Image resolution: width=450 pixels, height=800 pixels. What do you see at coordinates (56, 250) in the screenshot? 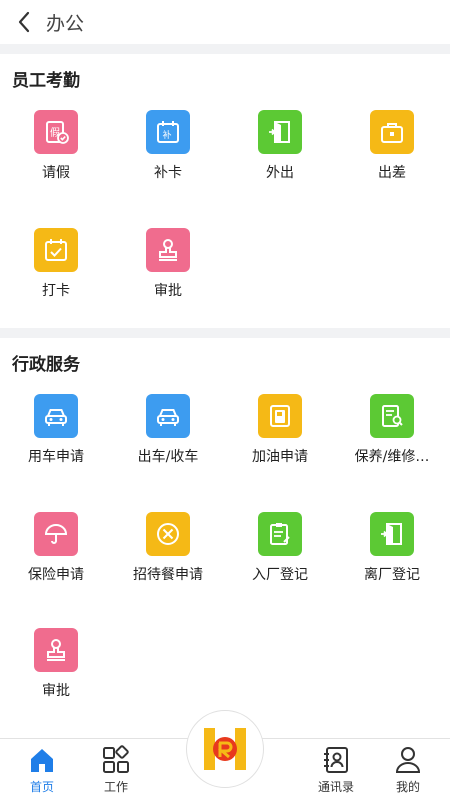
I see `calendar-check-icon` at bounding box center [56, 250].